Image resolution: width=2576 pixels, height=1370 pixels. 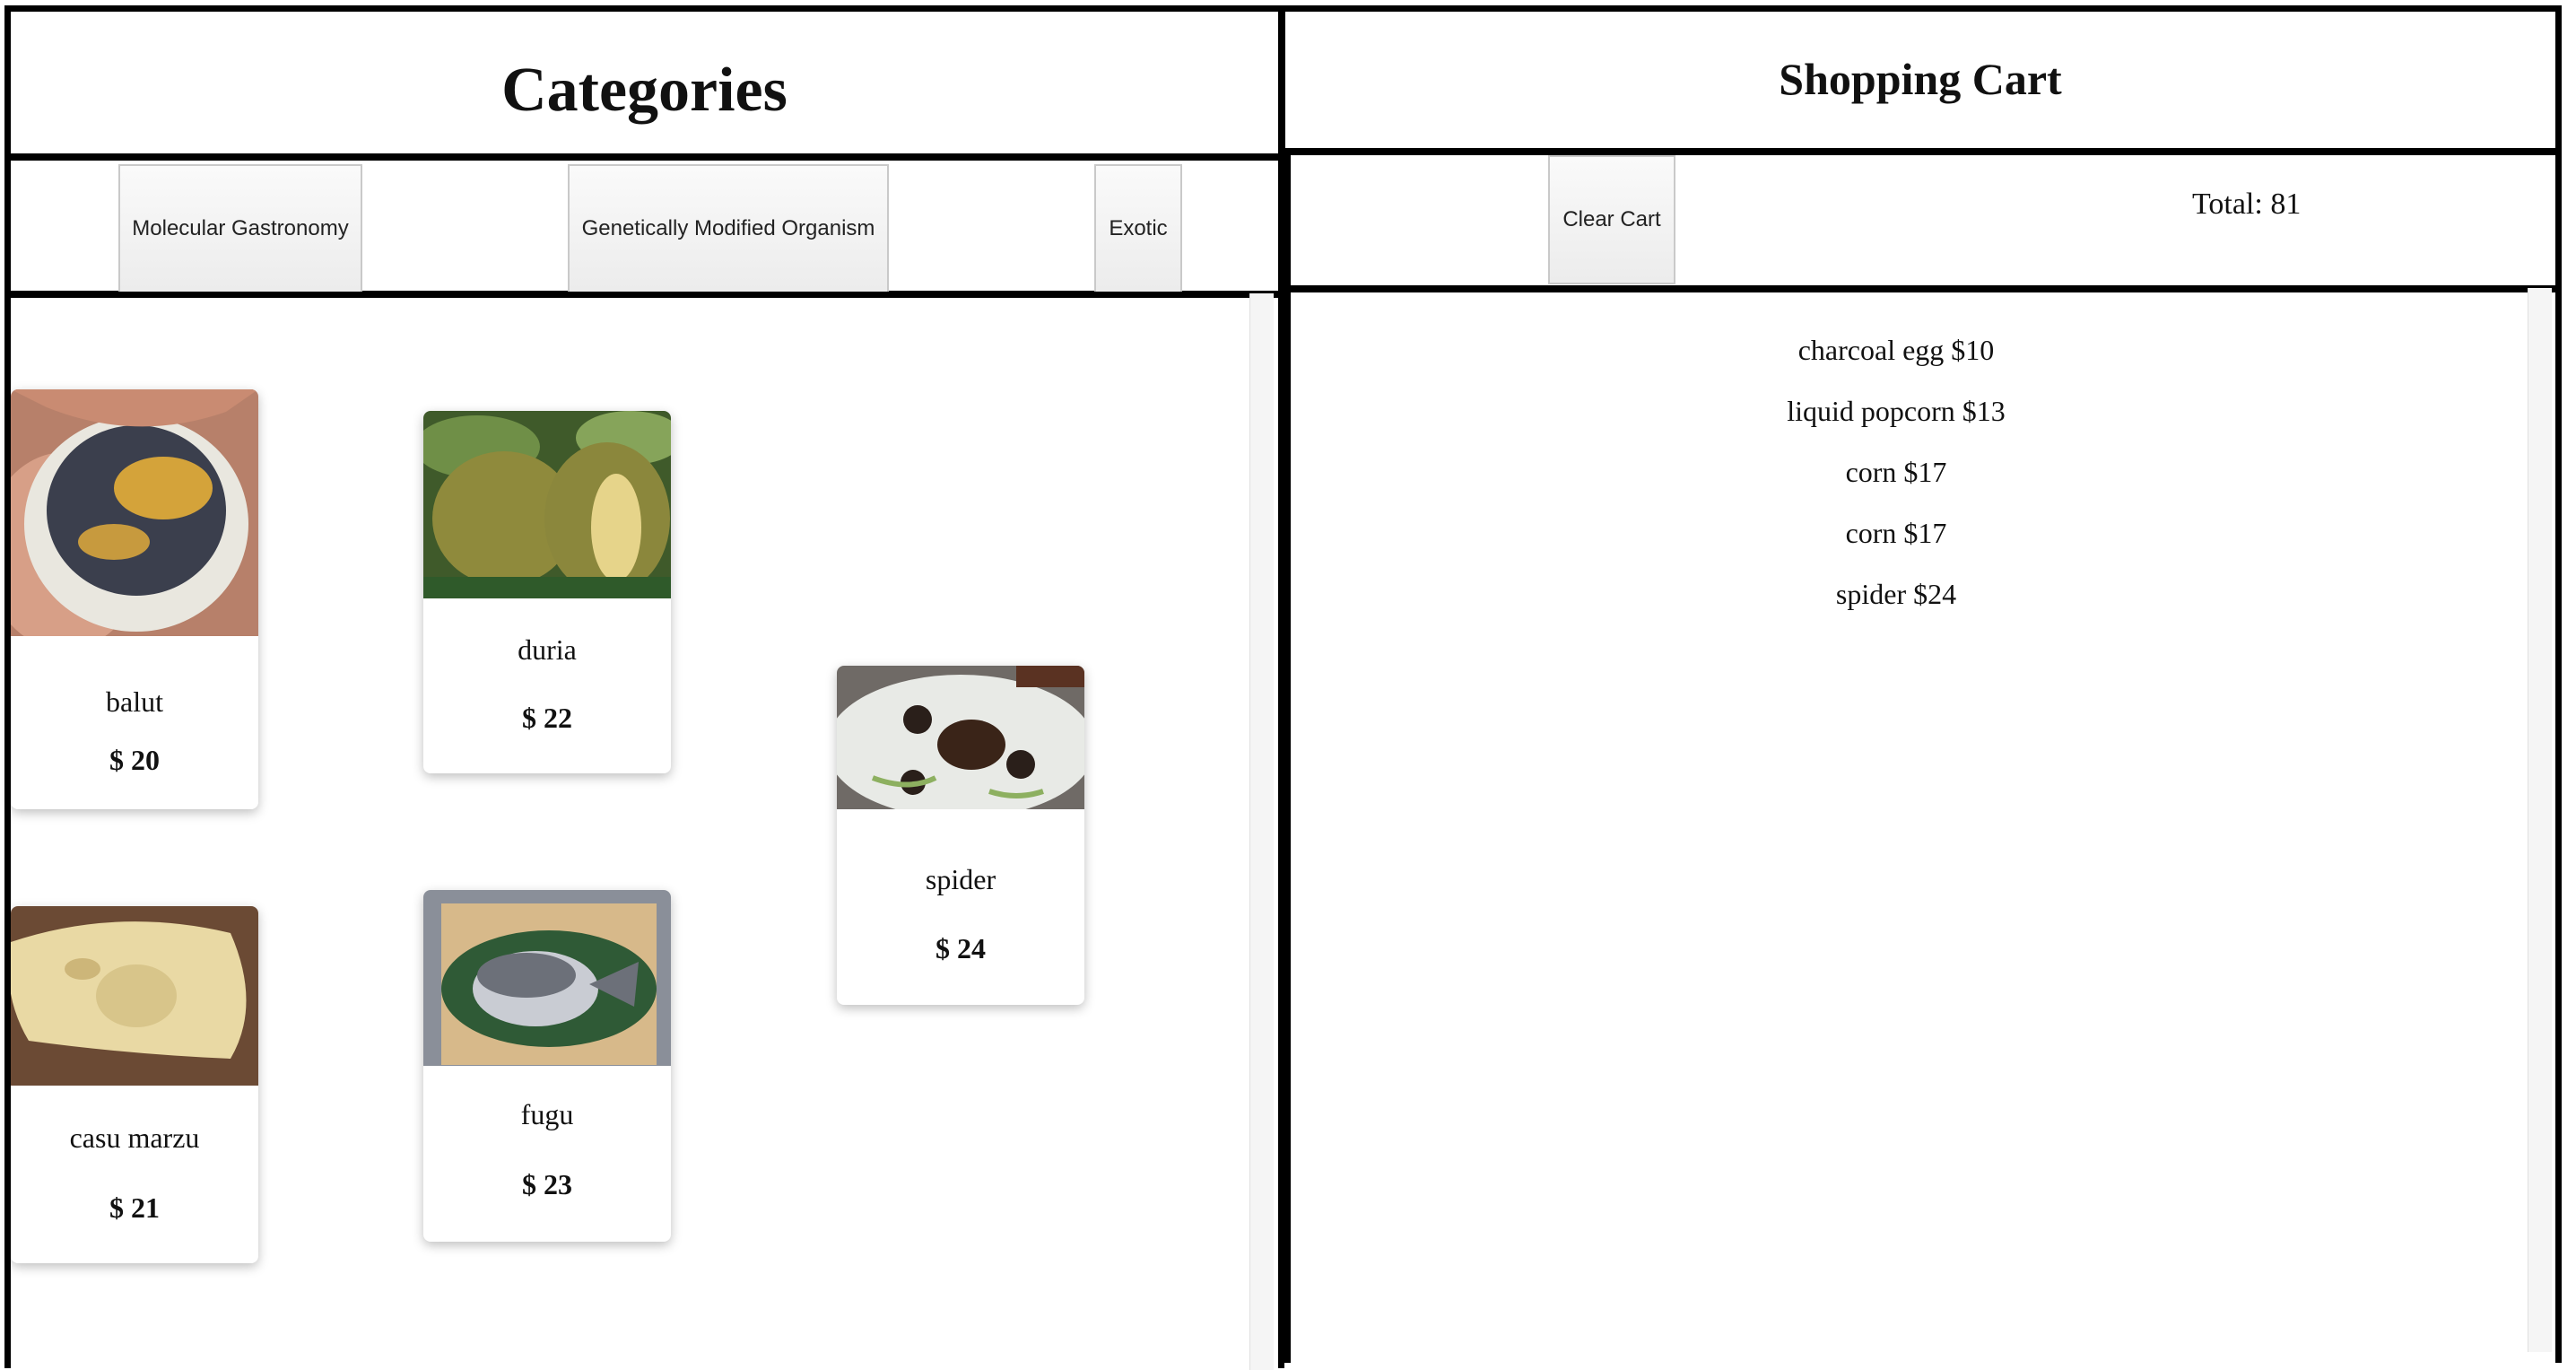 I want to click on fugu-image, so click(x=547, y=978).